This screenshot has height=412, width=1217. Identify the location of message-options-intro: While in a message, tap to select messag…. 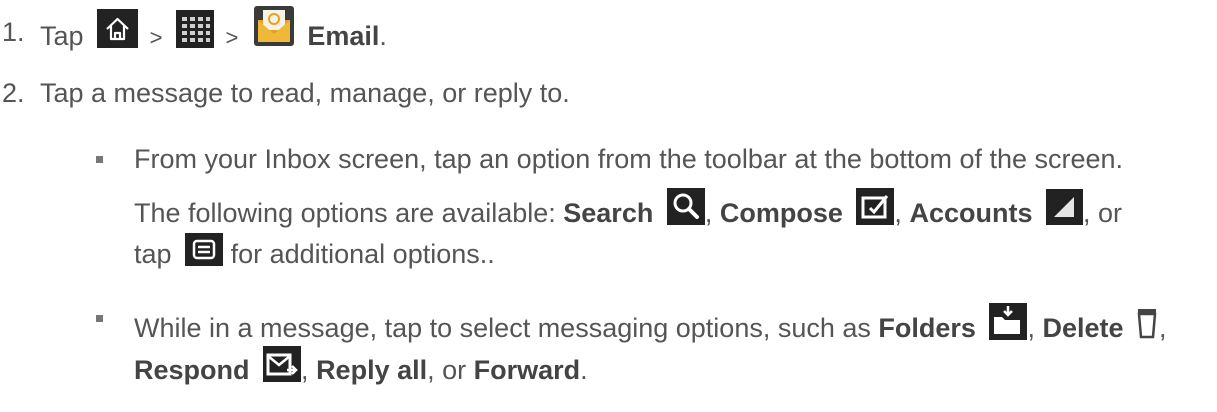
(506, 328).